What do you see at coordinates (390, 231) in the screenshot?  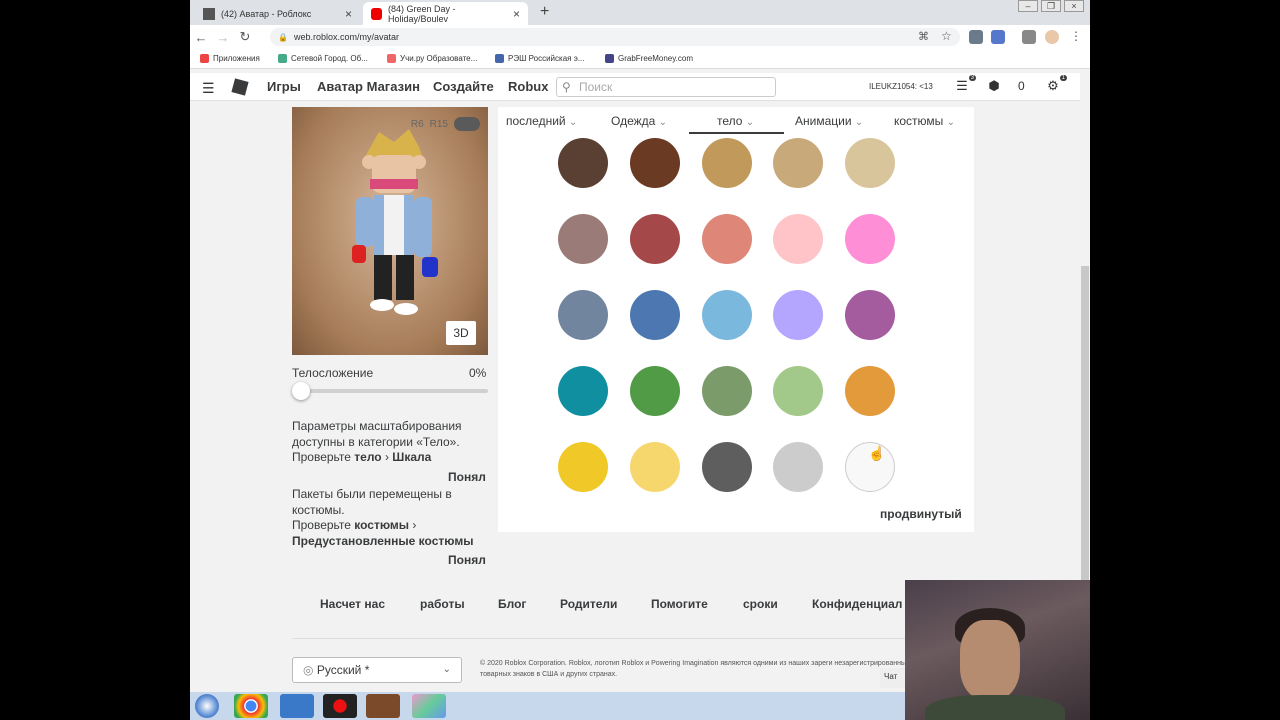 I see `avatar-preview: R6 R15 3D` at bounding box center [390, 231].